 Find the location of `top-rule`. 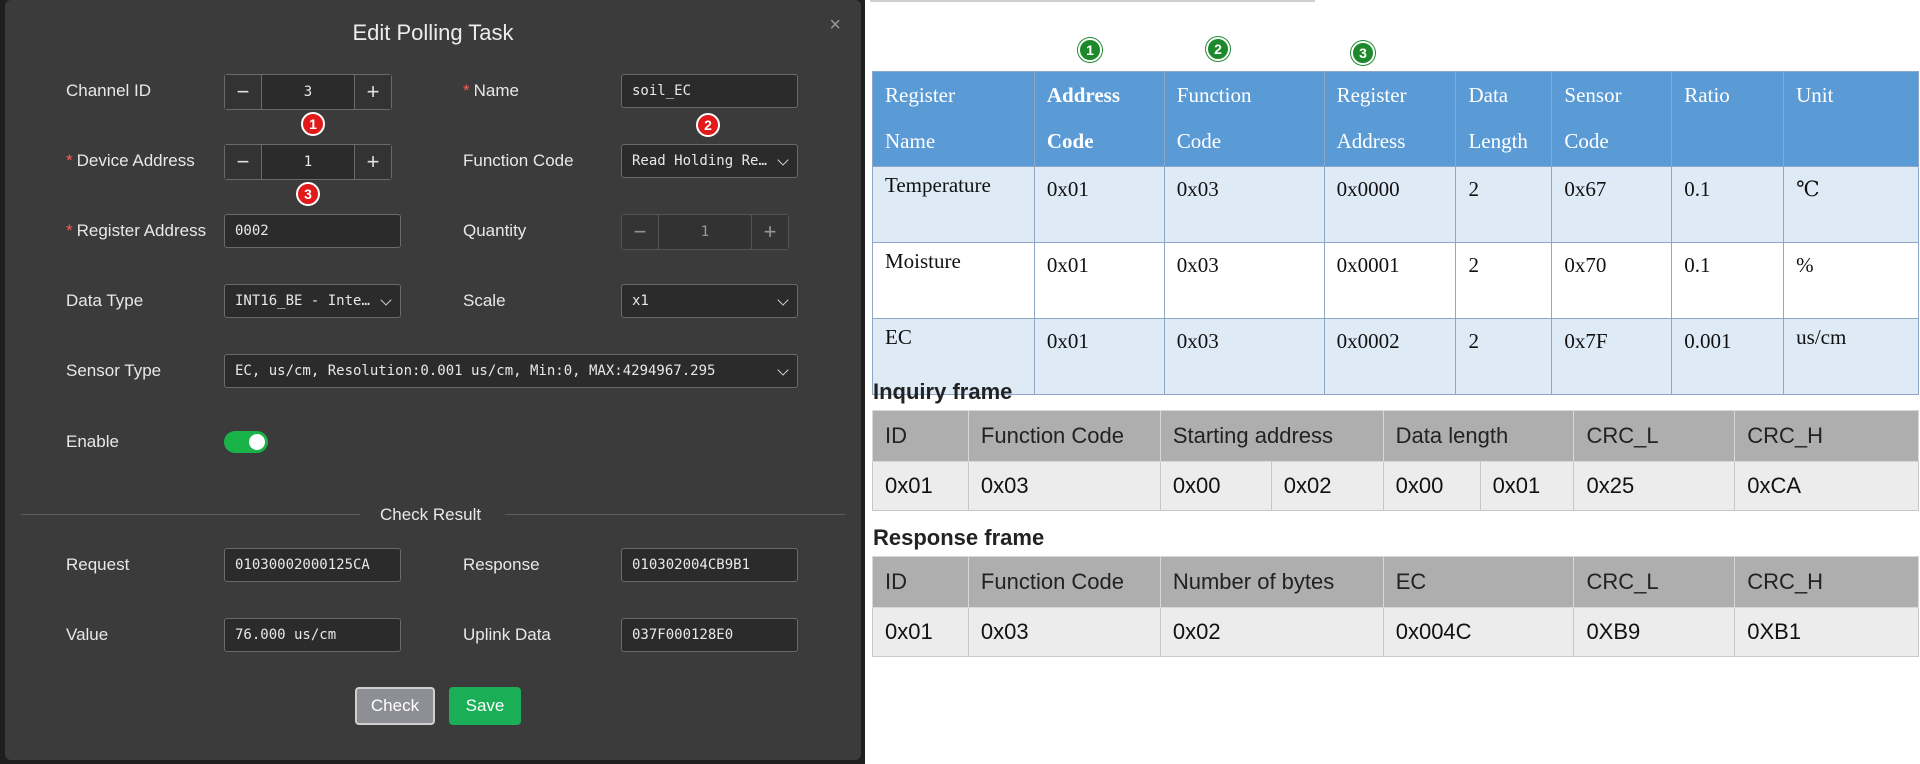

top-rule is located at coordinates (1092, 1).